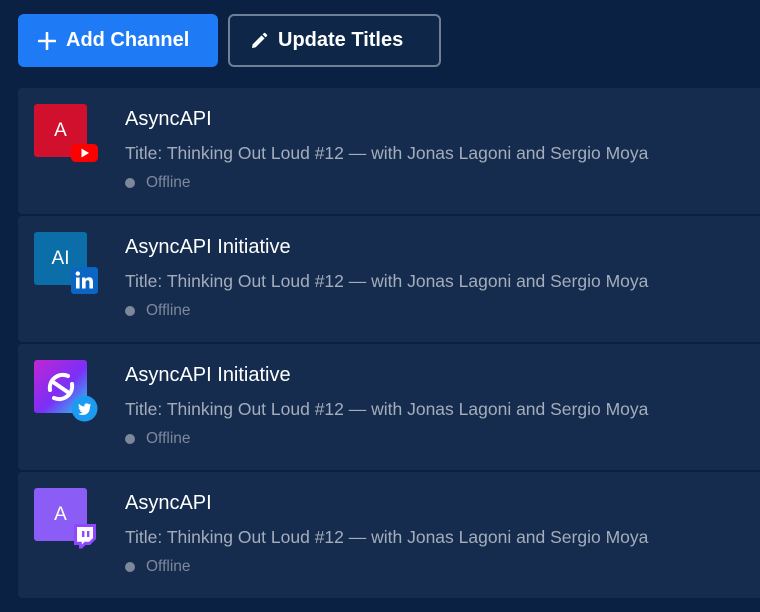  Describe the element at coordinates (259, 41) in the screenshot. I see `pencil-icon` at that location.